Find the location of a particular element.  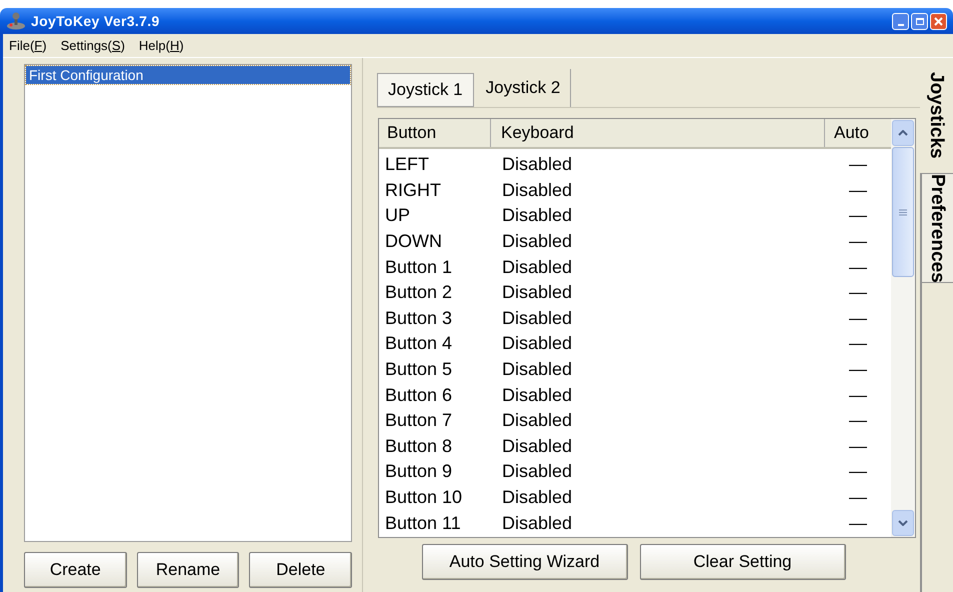

minimize-icon is located at coordinates (900, 21).